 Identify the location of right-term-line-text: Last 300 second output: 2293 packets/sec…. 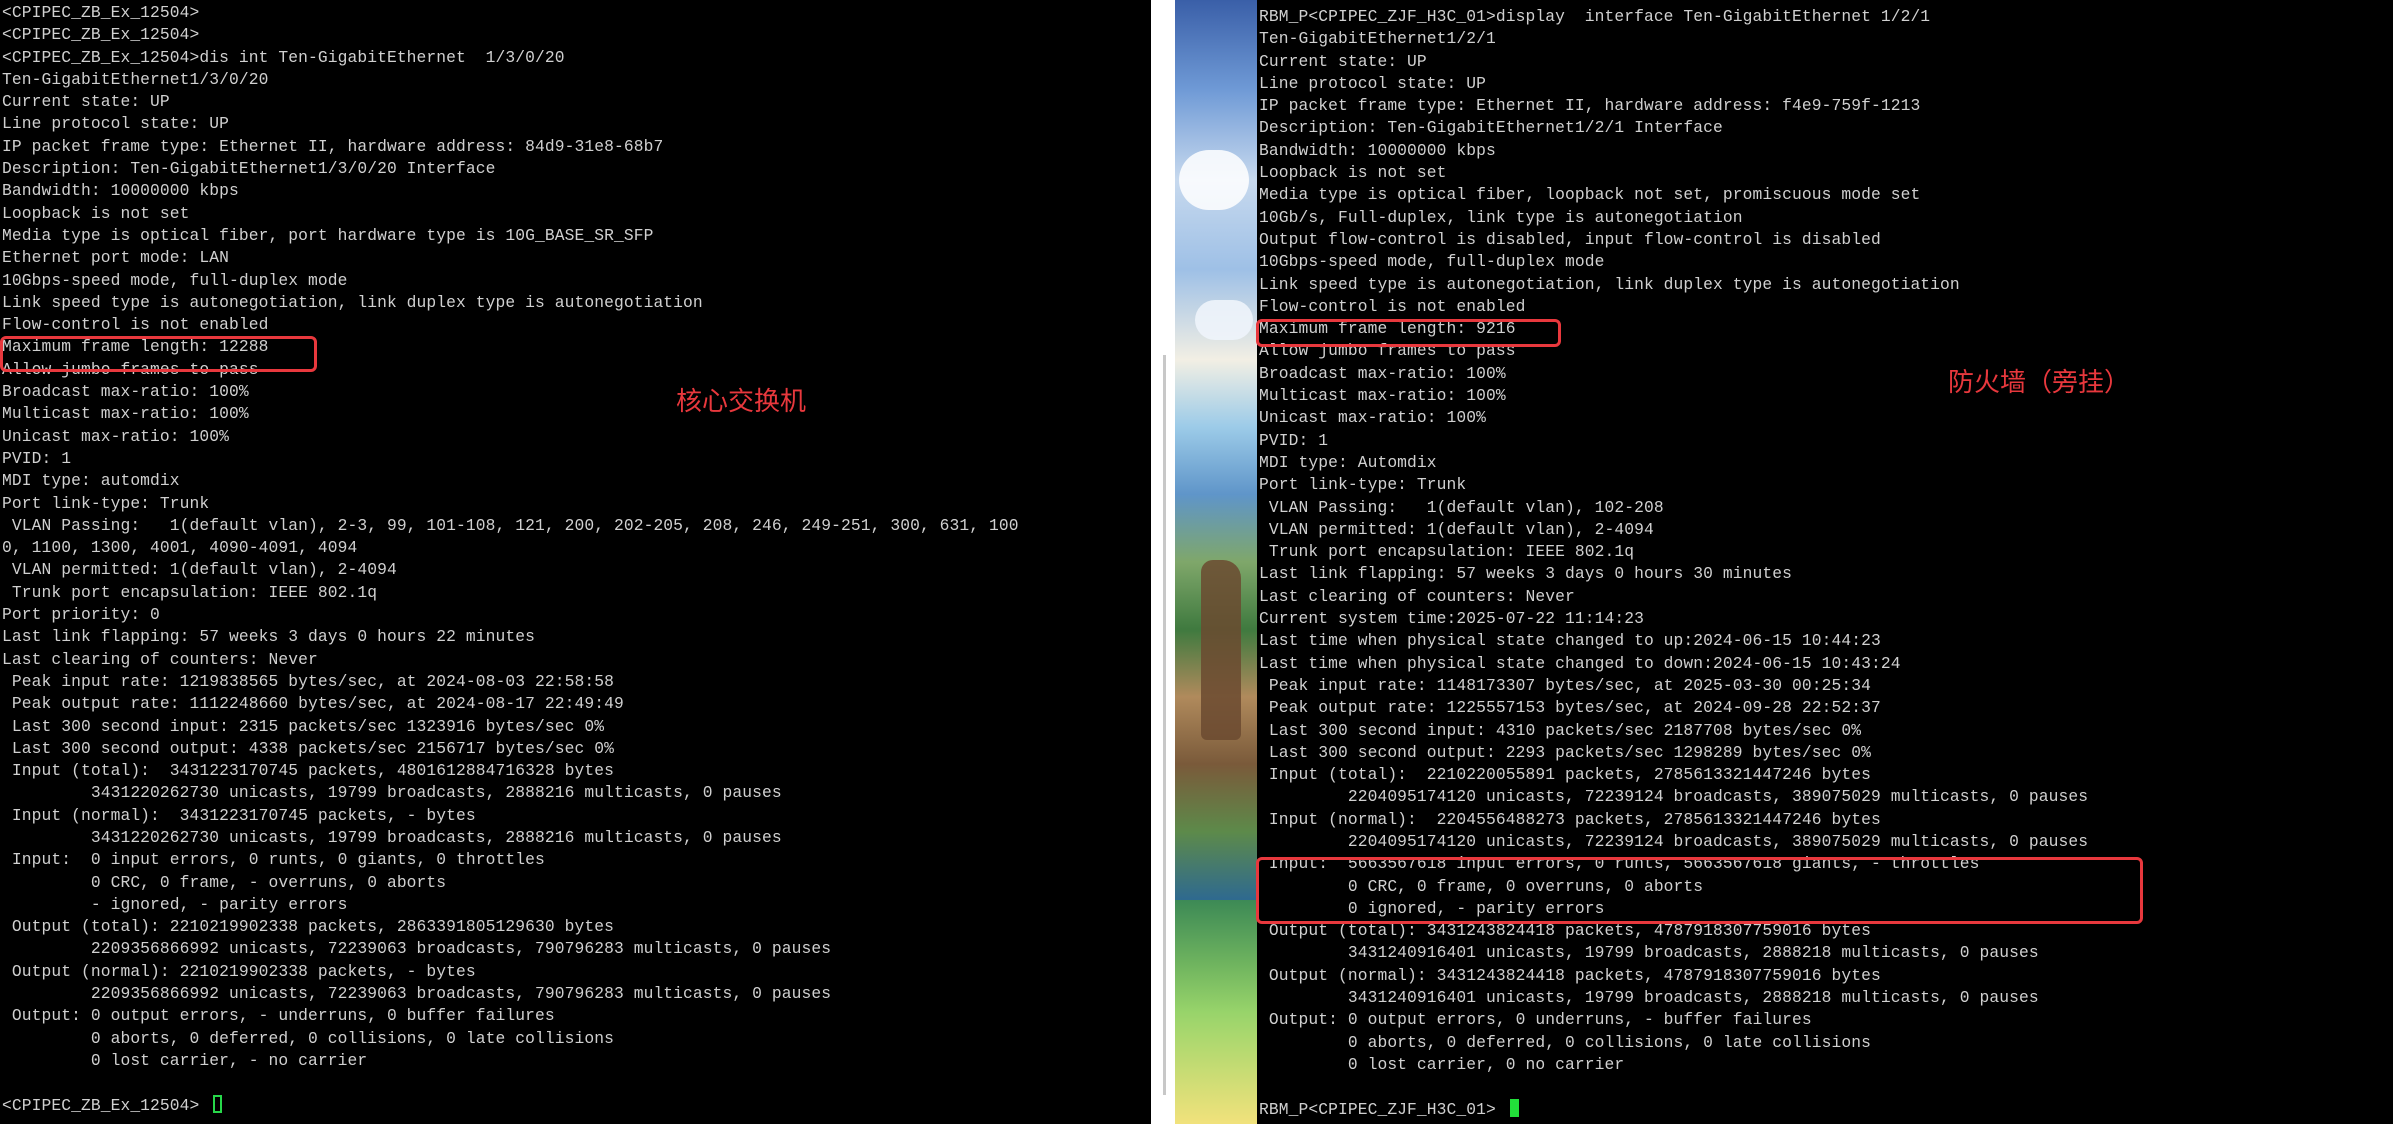
(1565, 752).